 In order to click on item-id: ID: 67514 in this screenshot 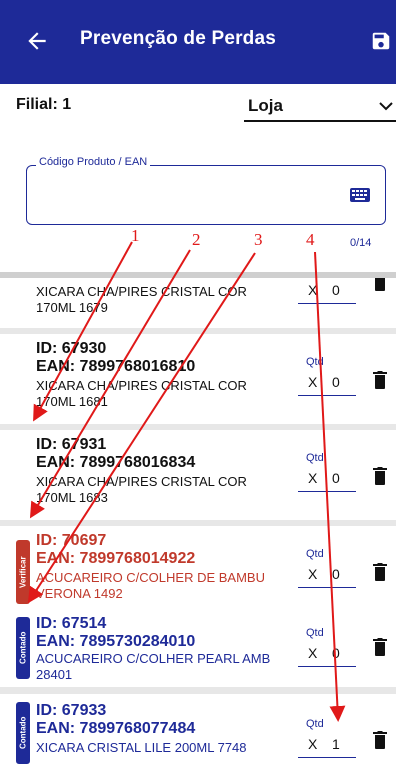, I will do `click(71, 623)`.